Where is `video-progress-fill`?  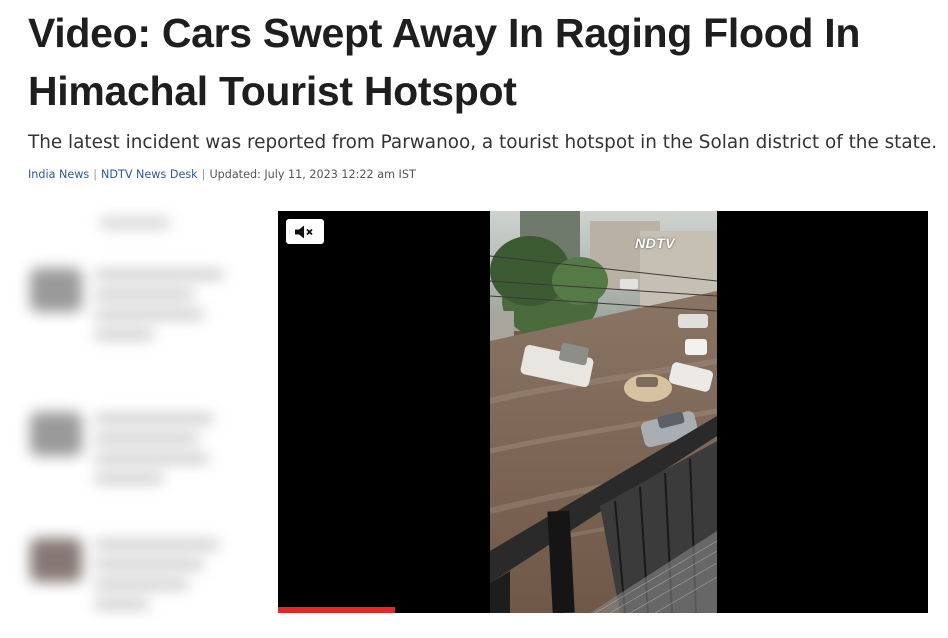 video-progress-fill is located at coordinates (336, 610).